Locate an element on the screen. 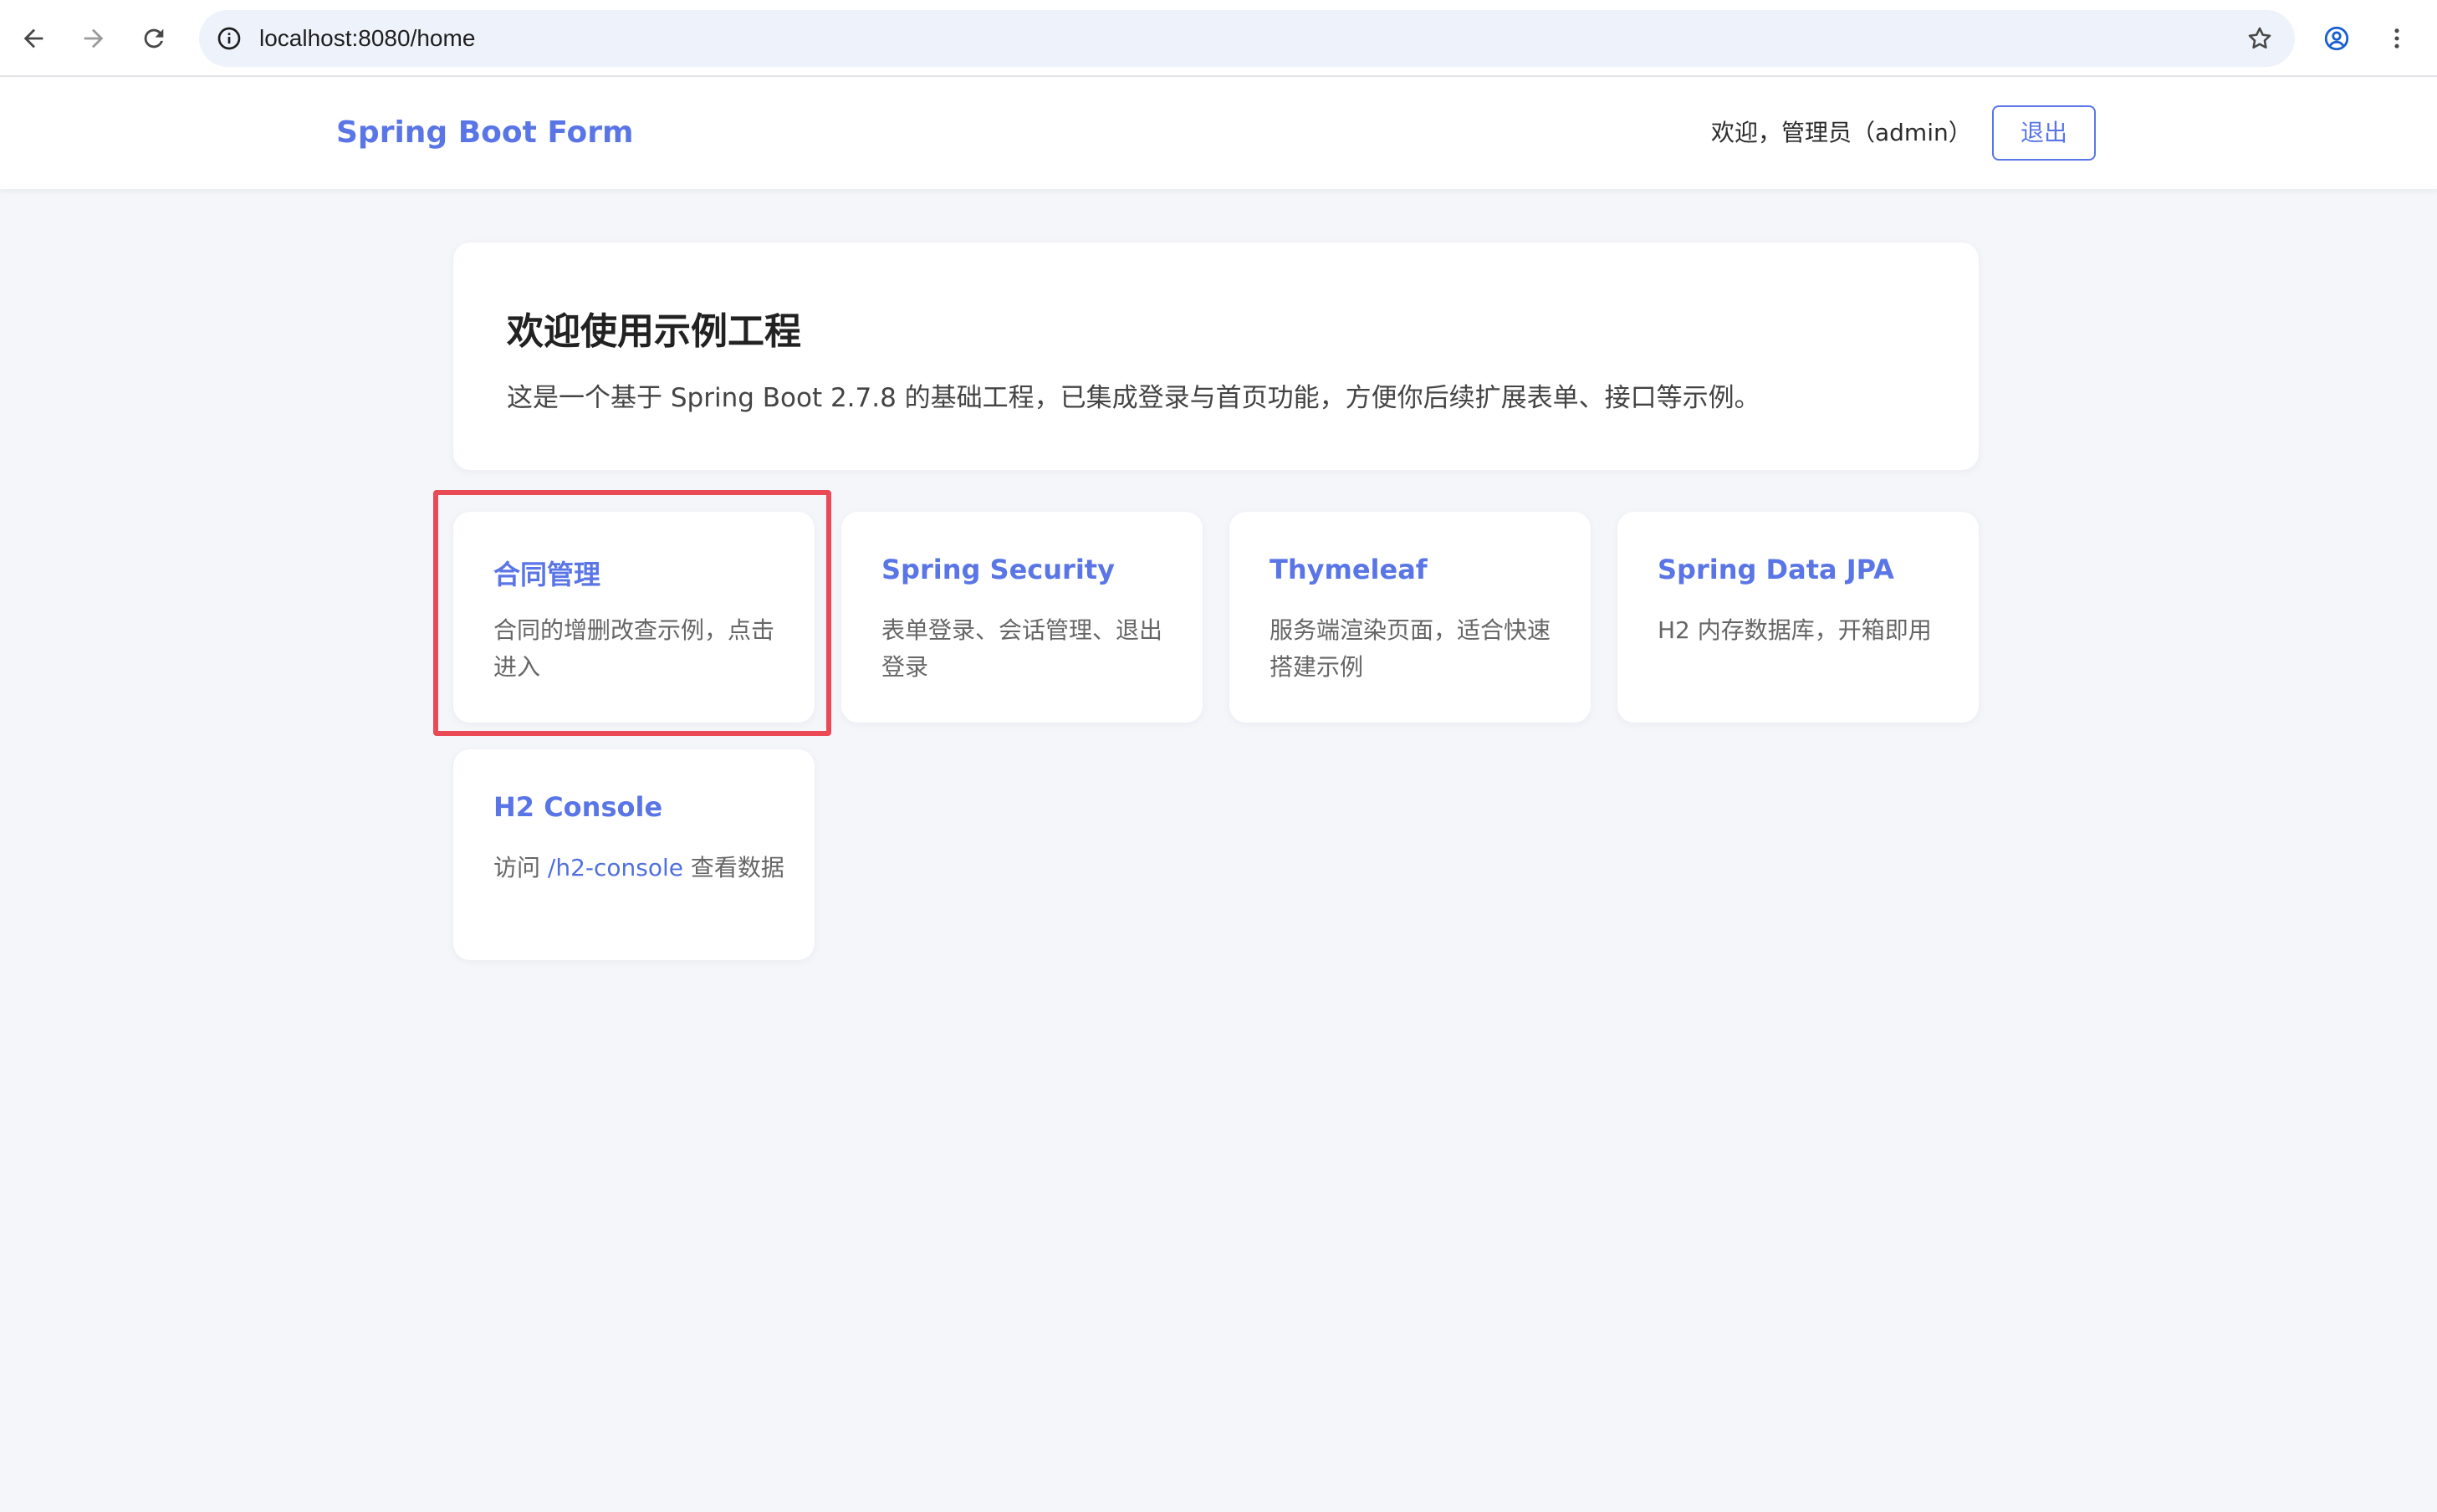 Image resolution: width=2437 pixels, height=1512 pixels. card-title: H2 Console is located at coordinates (577, 807).